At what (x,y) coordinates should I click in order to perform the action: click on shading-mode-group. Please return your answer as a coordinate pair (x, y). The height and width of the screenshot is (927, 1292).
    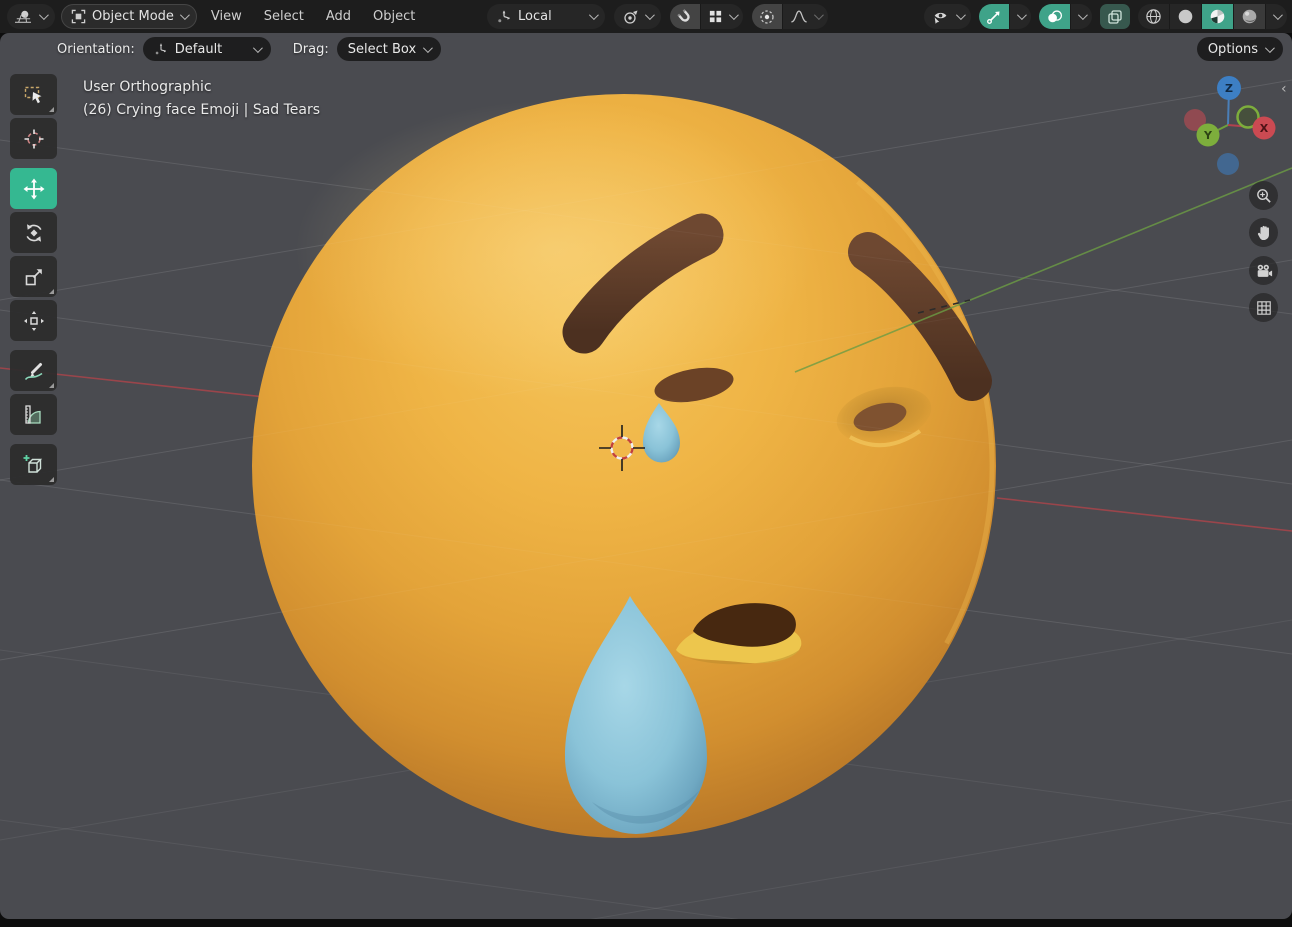
    Looking at the image, I should click on (1212, 16).